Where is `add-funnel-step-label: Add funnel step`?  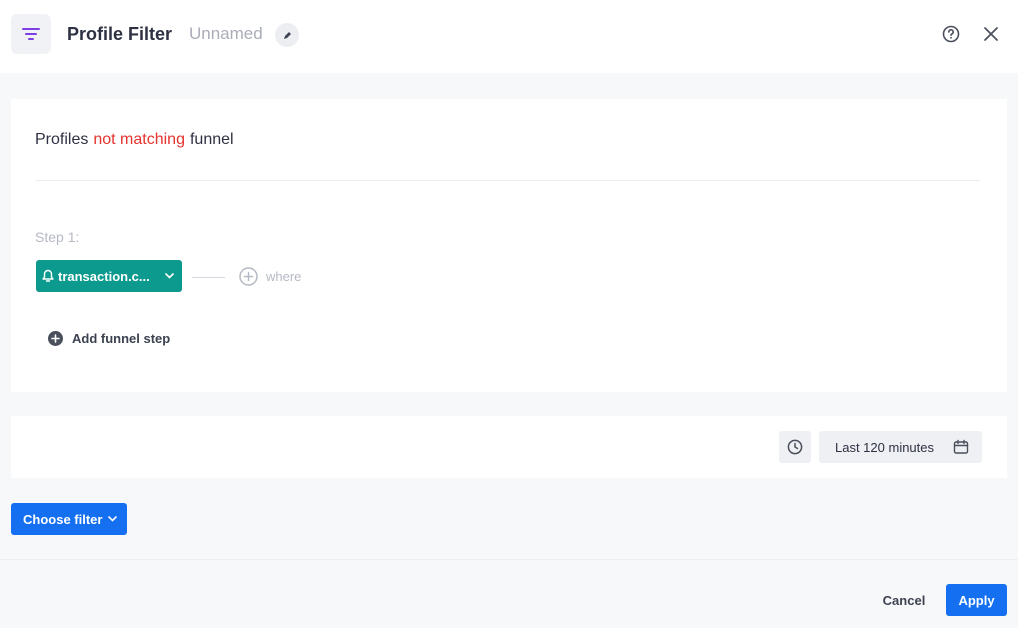 add-funnel-step-label: Add funnel step is located at coordinates (121, 338).